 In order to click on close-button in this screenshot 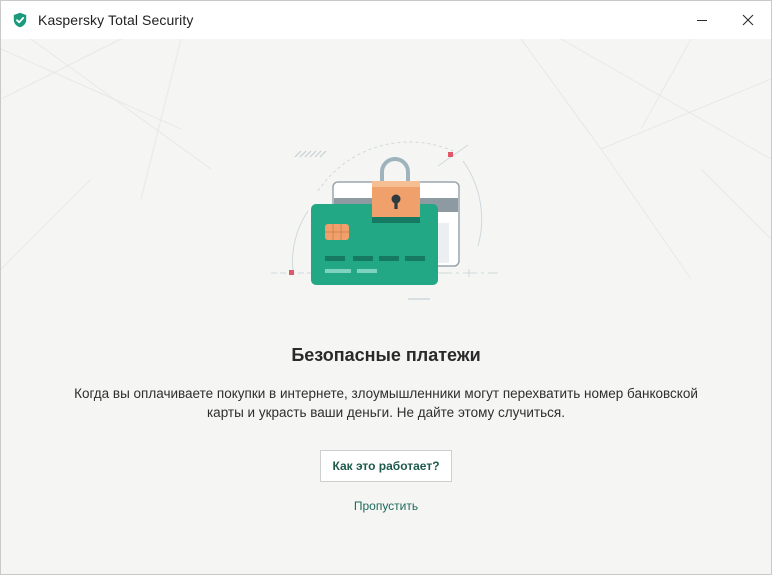, I will do `click(748, 20)`.